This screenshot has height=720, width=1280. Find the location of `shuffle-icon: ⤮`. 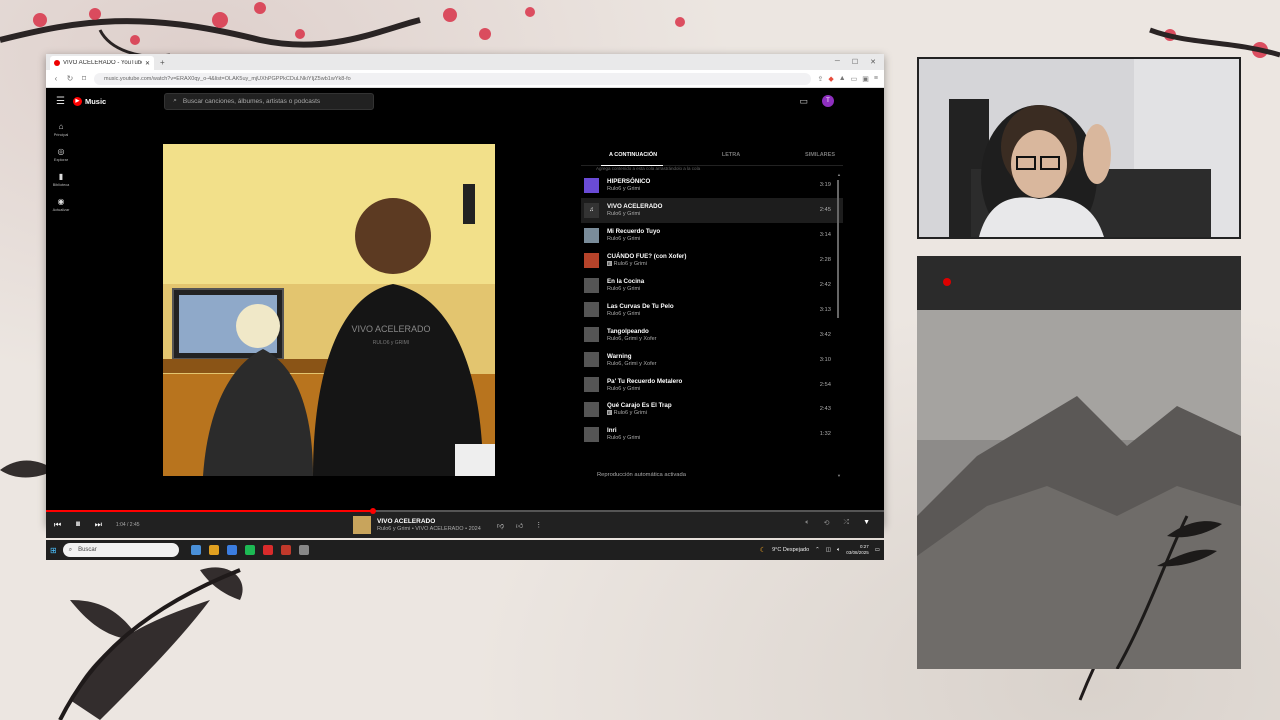

shuffle-icon: ⤮ is located at coordinates (846, 523).